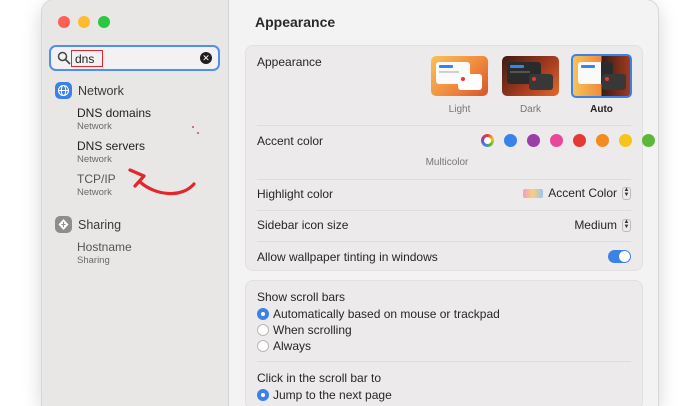  I want to click on highlight-color-popup: Accent Color ▲ ▼, so click(577, 193).